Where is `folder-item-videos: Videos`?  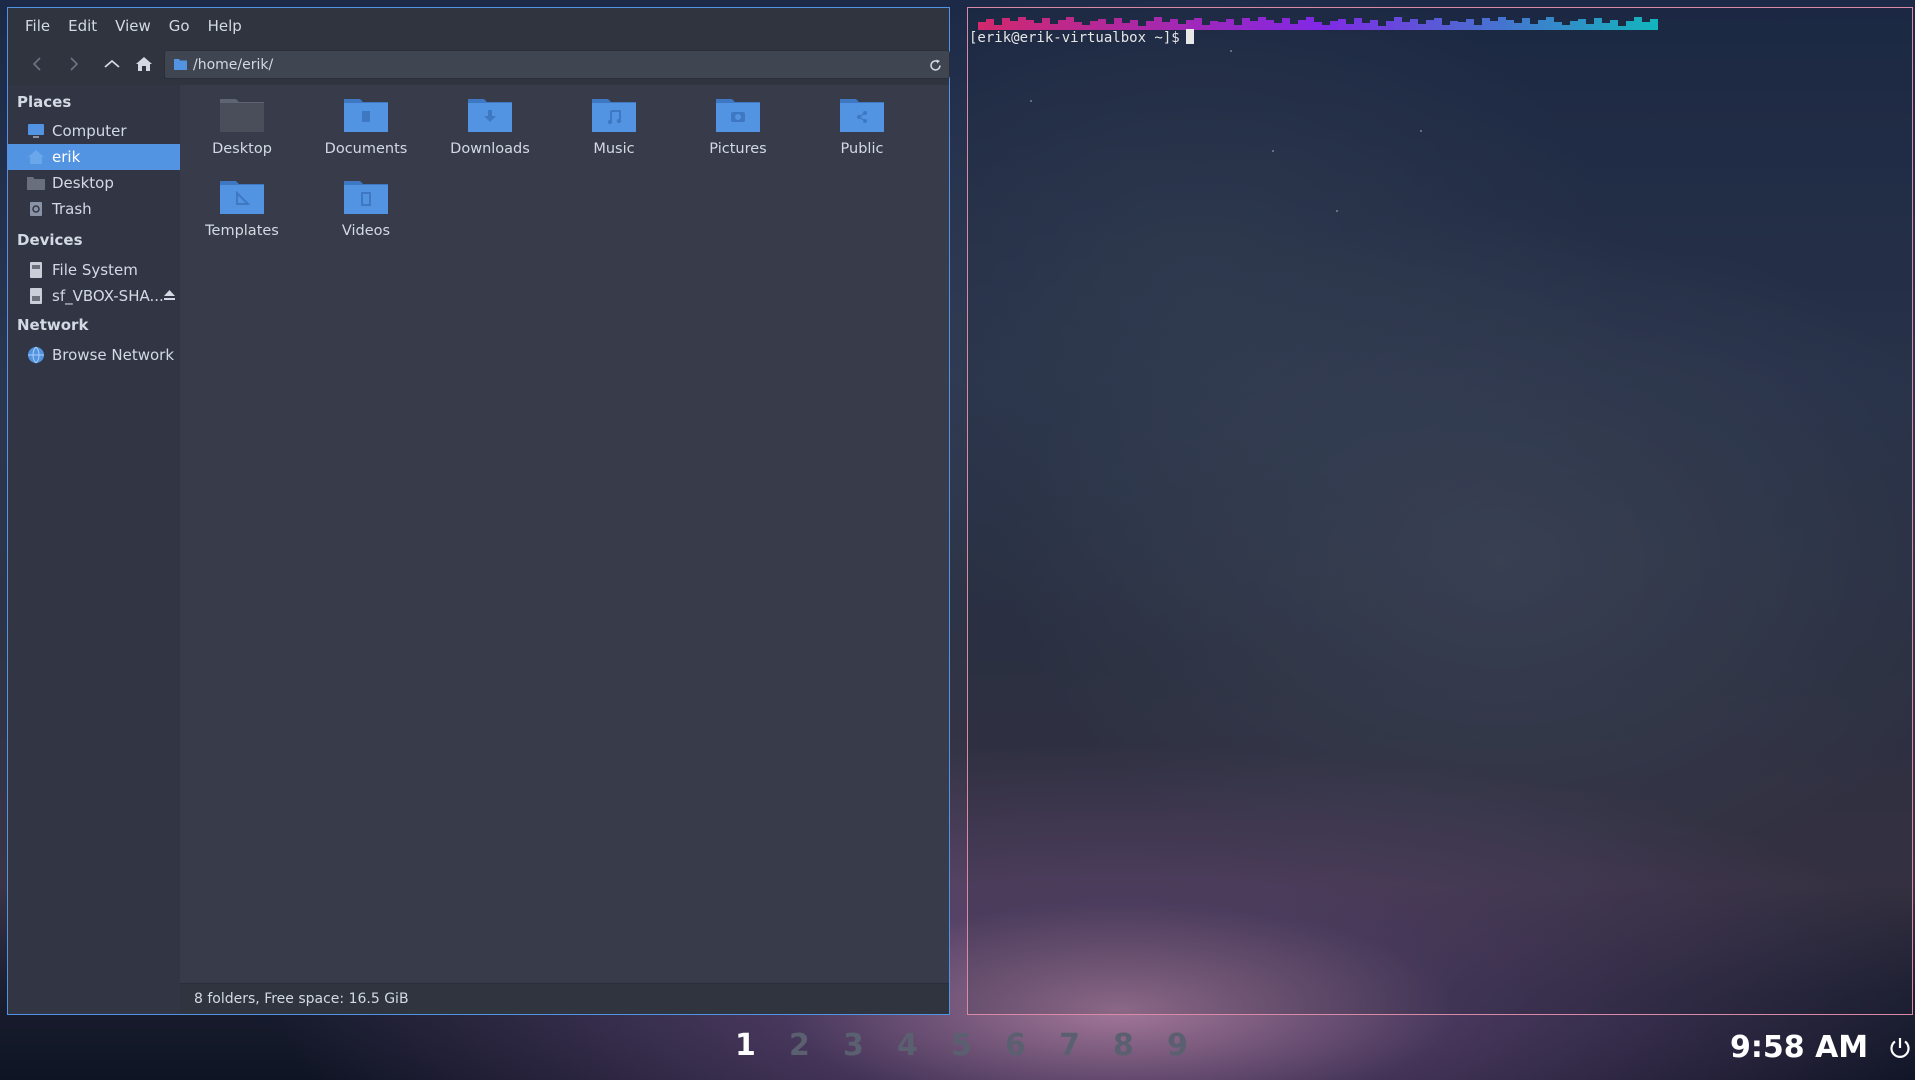
folder-item-videos: Videos is located at coordinates (366, 217).